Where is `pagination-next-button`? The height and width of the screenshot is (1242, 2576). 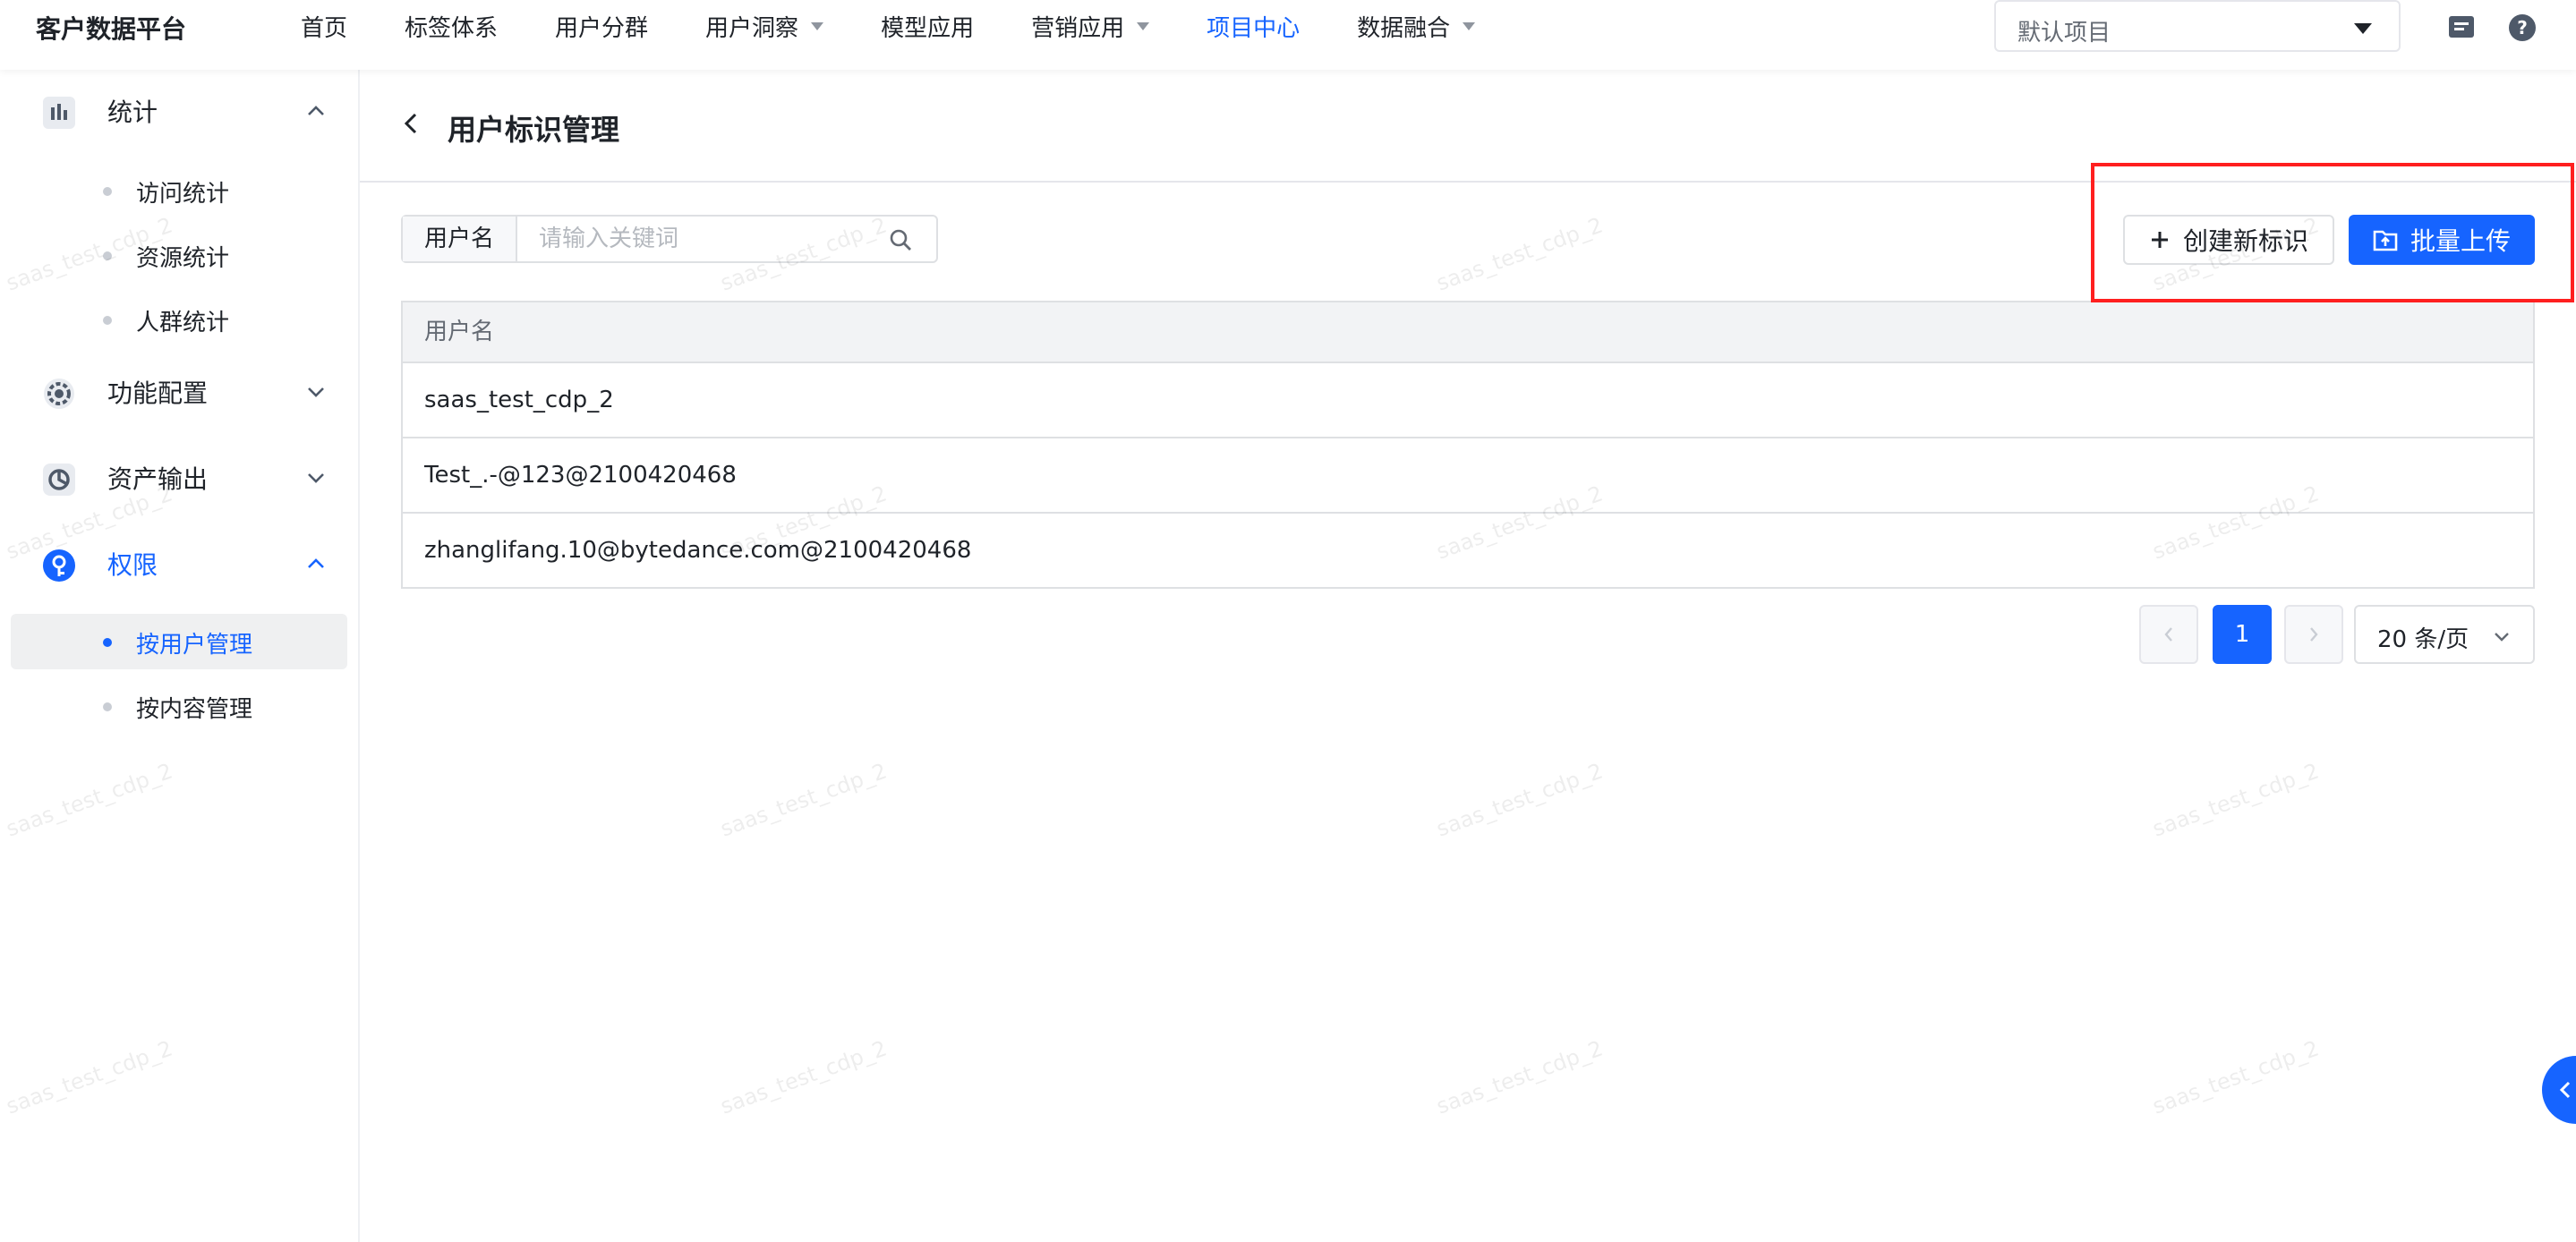 pagination-next-button is located at coordinates (2313, 634).